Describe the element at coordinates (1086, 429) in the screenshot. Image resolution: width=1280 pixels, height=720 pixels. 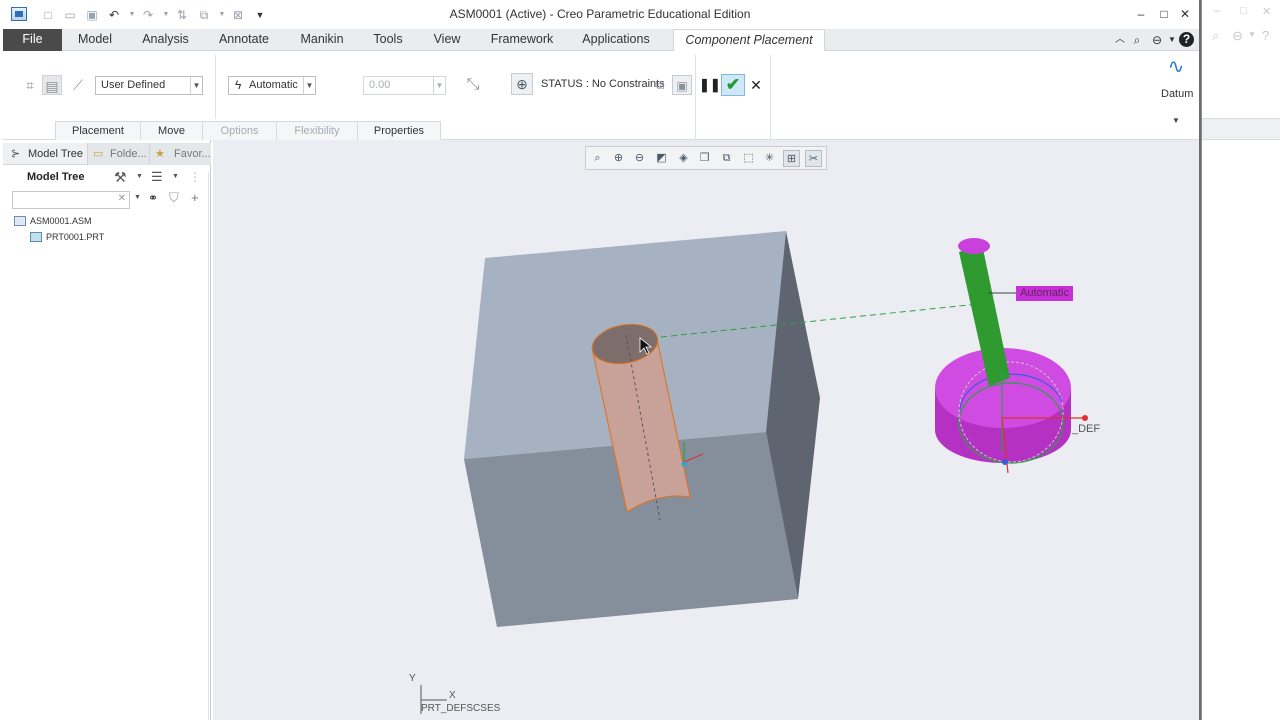
I see `csys-def-label: _DEF` at that location.